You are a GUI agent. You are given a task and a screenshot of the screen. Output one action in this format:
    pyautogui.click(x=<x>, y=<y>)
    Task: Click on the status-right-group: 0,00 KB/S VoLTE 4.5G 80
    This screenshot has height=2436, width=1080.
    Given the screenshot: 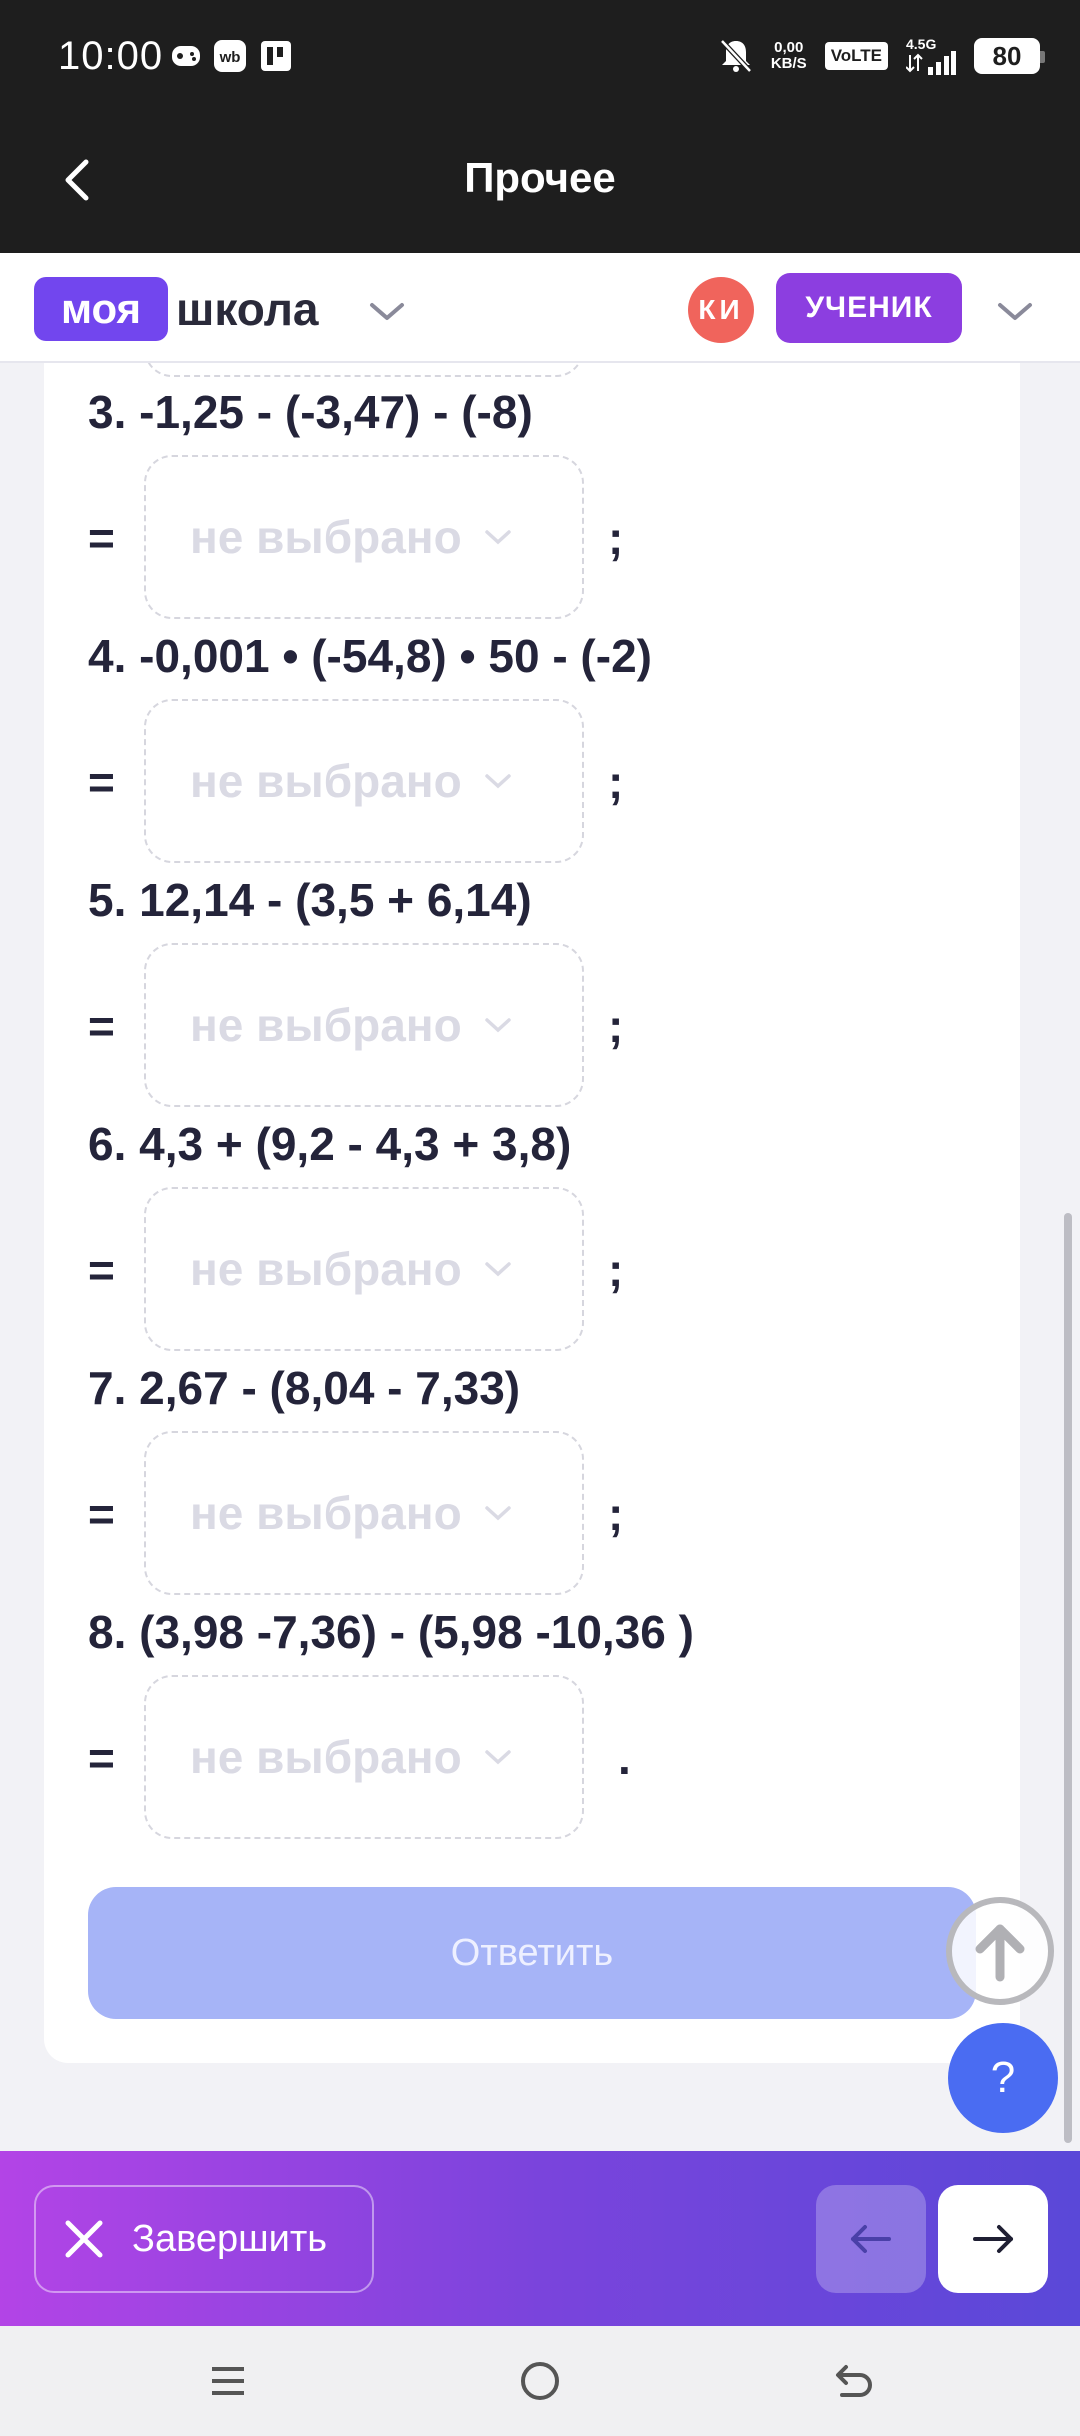 What is the action you would take?
    pyautogui.click(x=882, y=56)
    